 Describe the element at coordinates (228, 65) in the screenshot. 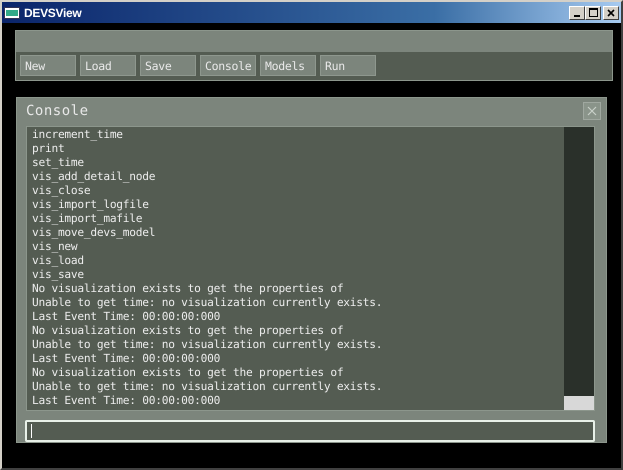

I see `toolbar-button: Console` at that location.